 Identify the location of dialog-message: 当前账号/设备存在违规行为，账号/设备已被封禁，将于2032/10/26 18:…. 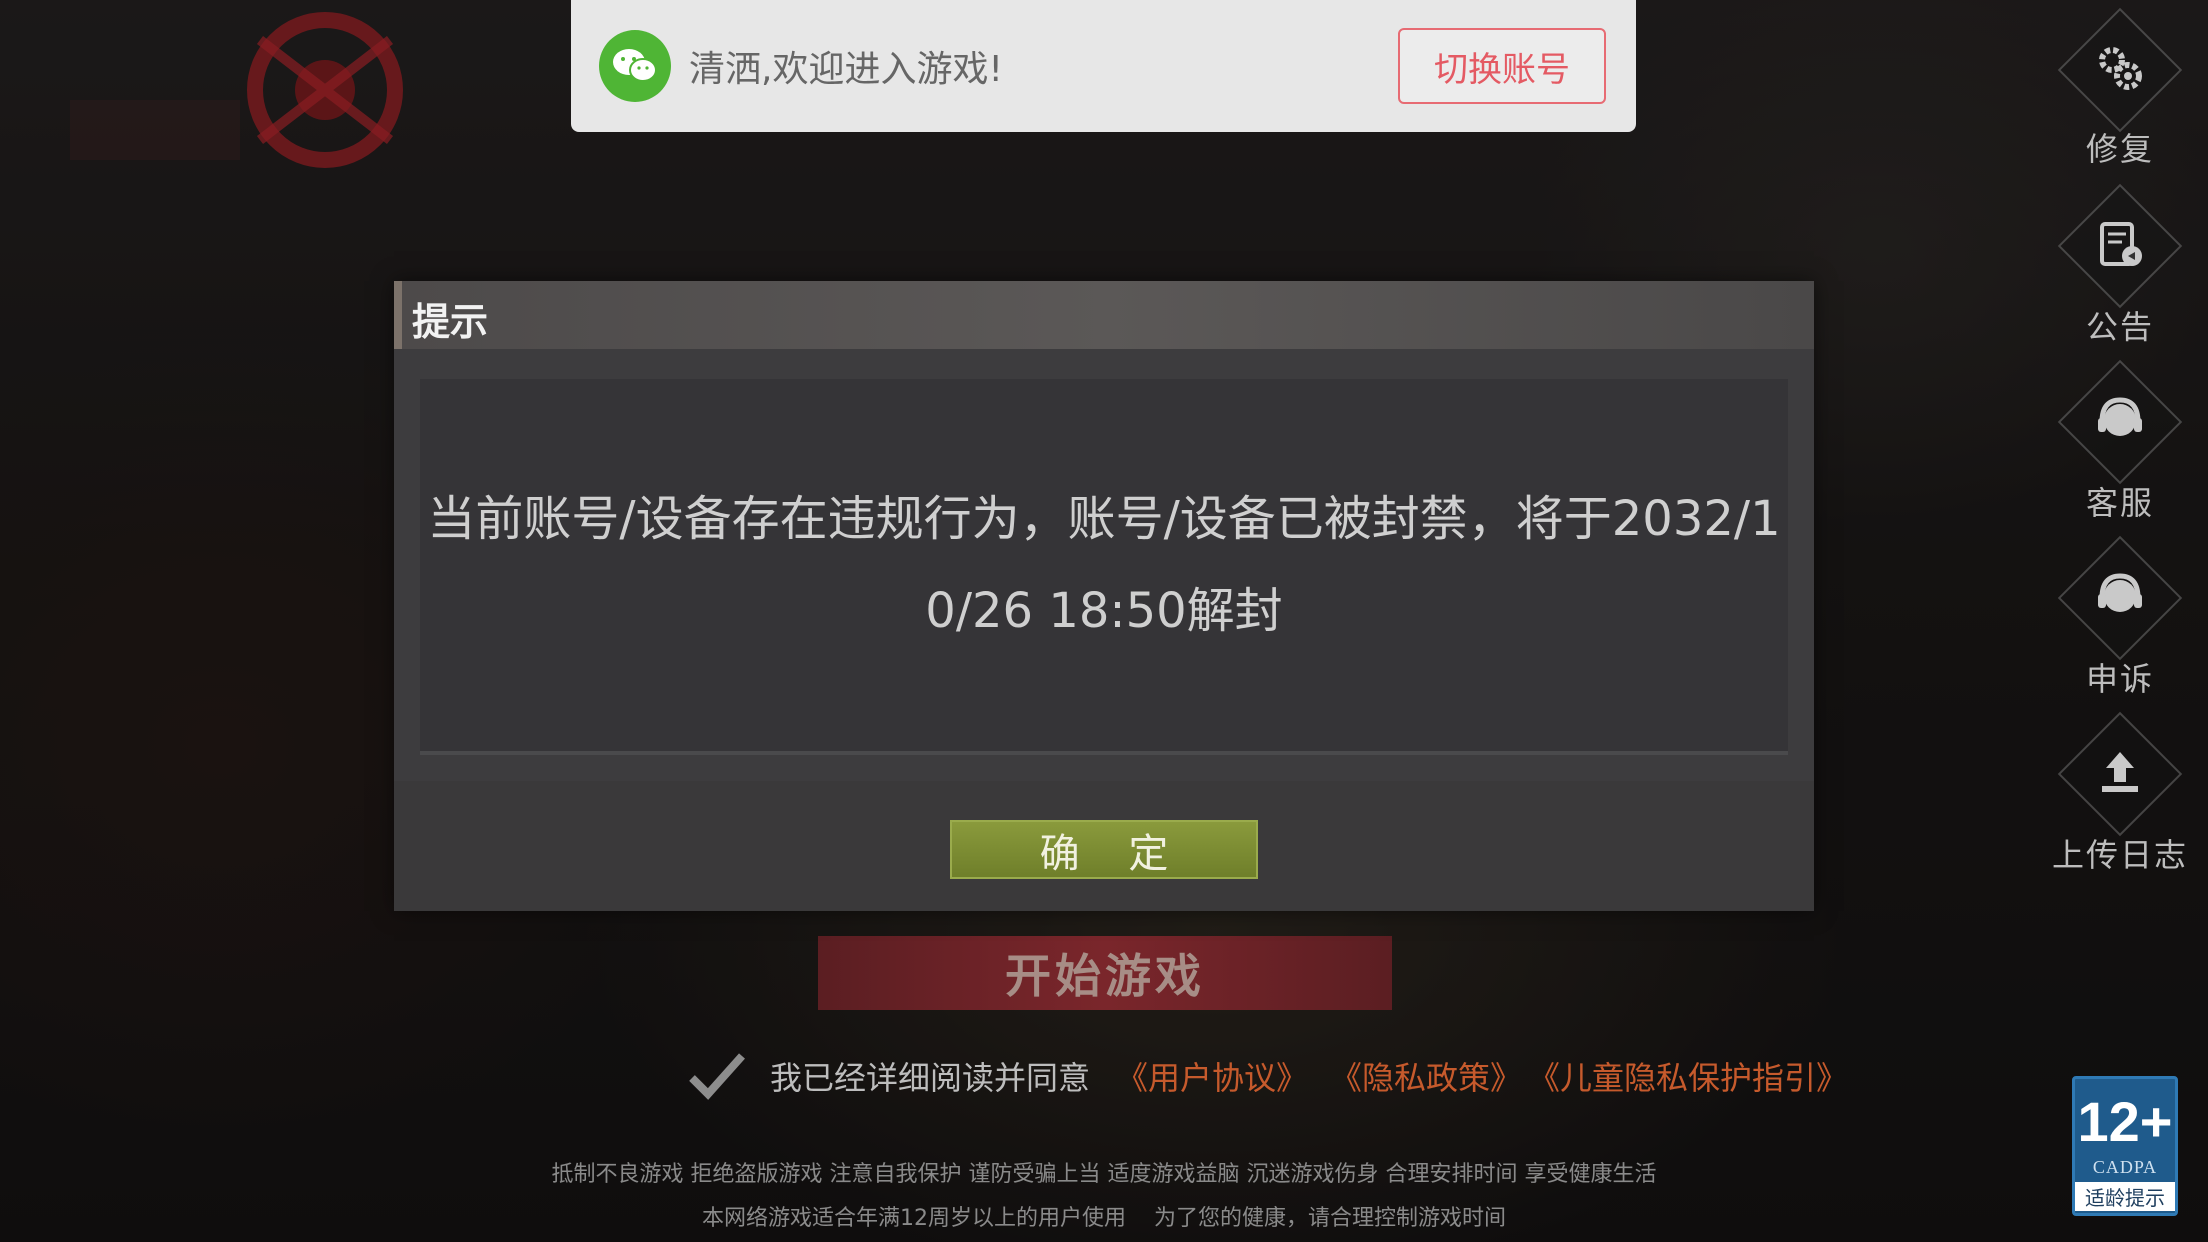
(1104, 565).